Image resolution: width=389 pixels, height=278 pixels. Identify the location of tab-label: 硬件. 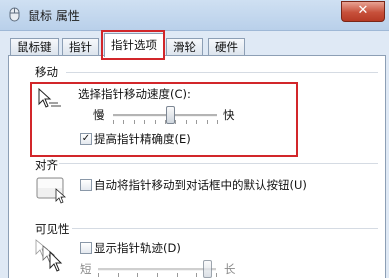
(226, 47).